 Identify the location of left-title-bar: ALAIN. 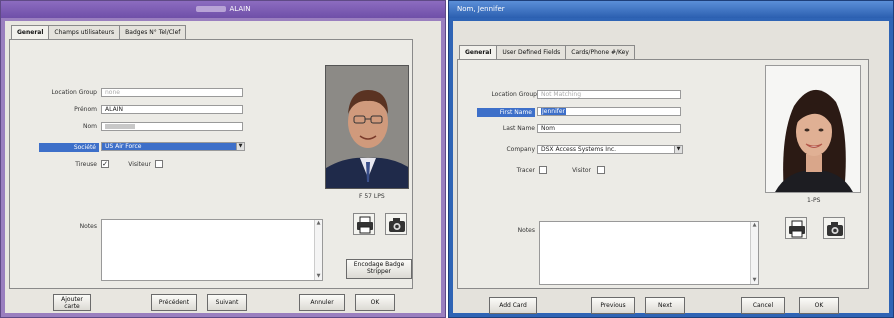
(223, 9).